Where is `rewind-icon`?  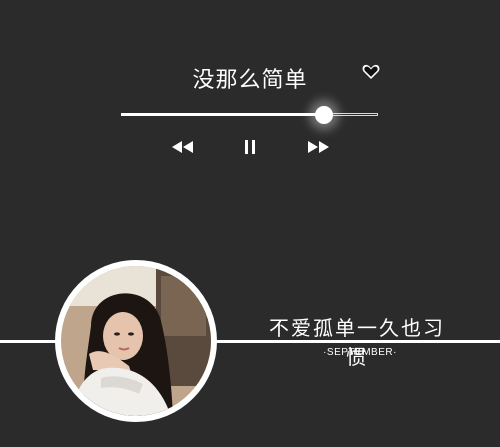
rewind-icon is located at coordinates (182, 147).